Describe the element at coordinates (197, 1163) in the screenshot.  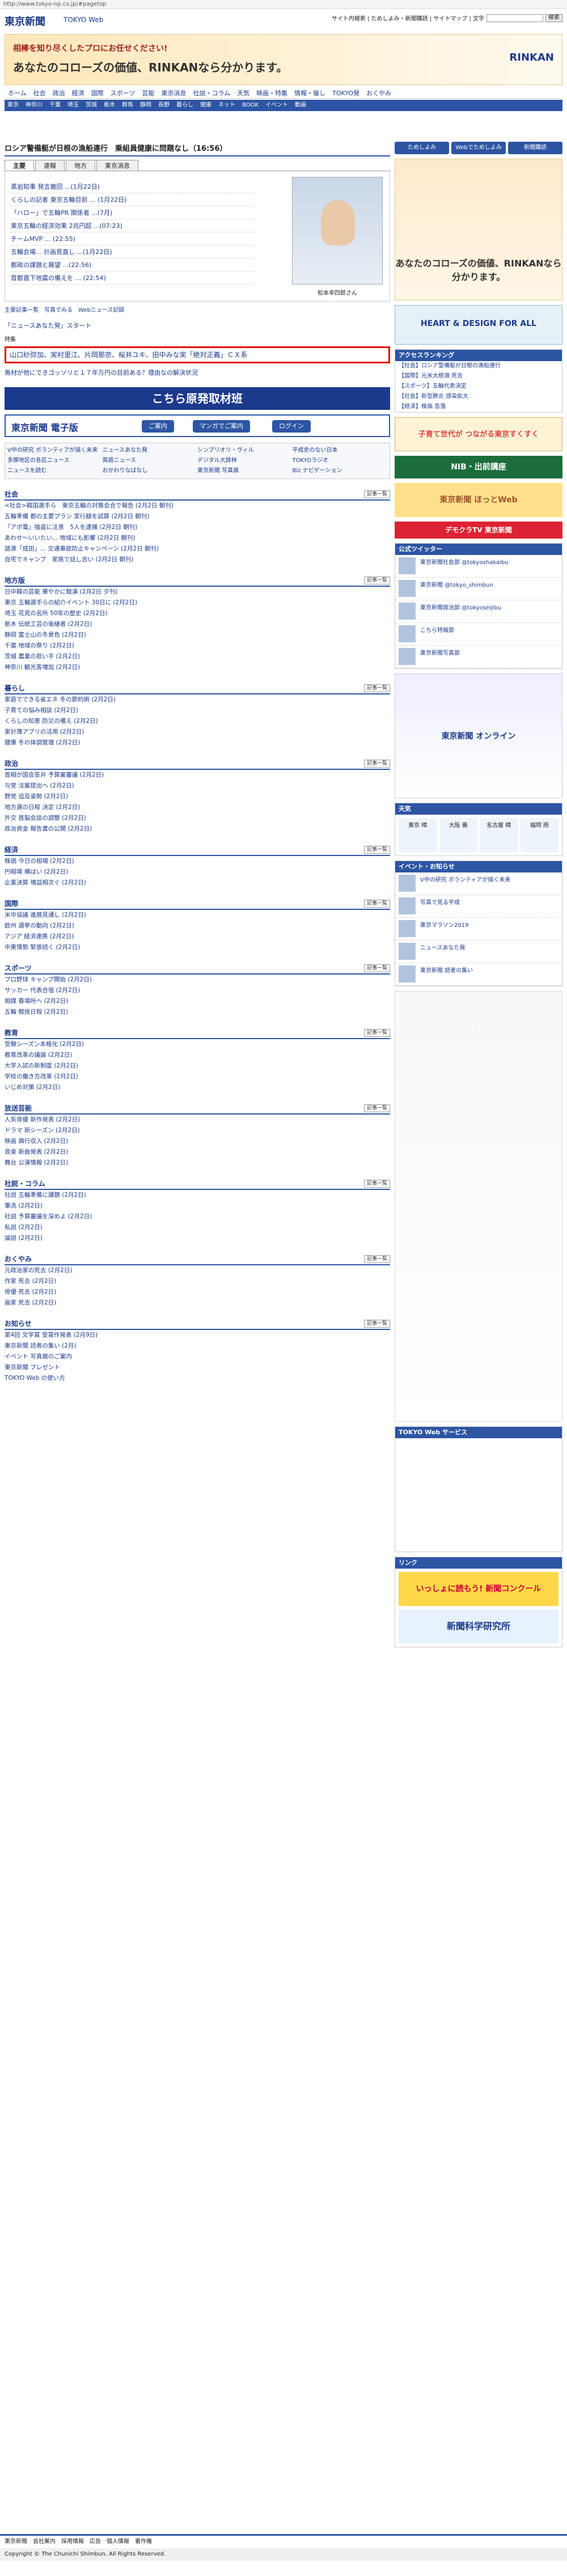
I see `section-item: 舞台 公演情報 (2月2日)` at that location.